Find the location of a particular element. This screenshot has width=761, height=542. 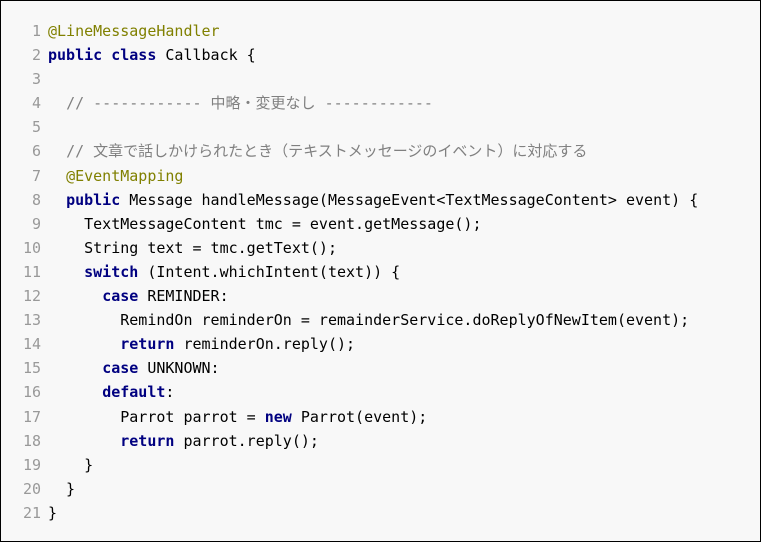

annotation-token: @EventMapping is located at coordinates (125, 175).